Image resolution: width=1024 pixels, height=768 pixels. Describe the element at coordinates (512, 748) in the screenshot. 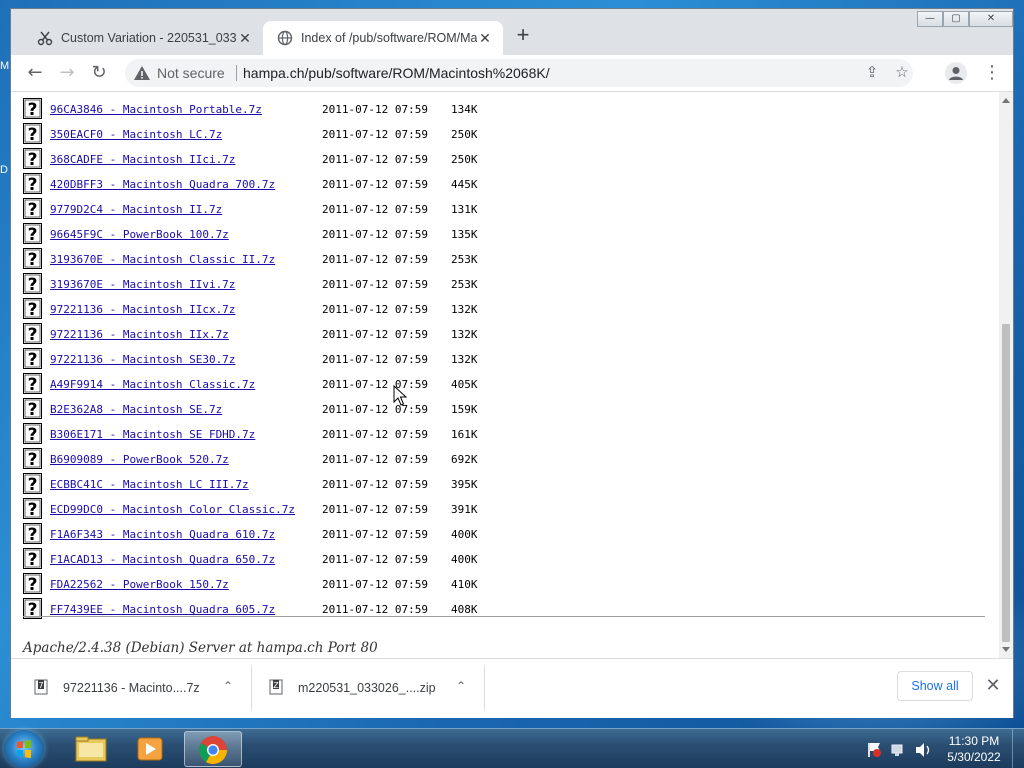

I see `taskbar: 11:30 PM 5/30/2022` at that location.